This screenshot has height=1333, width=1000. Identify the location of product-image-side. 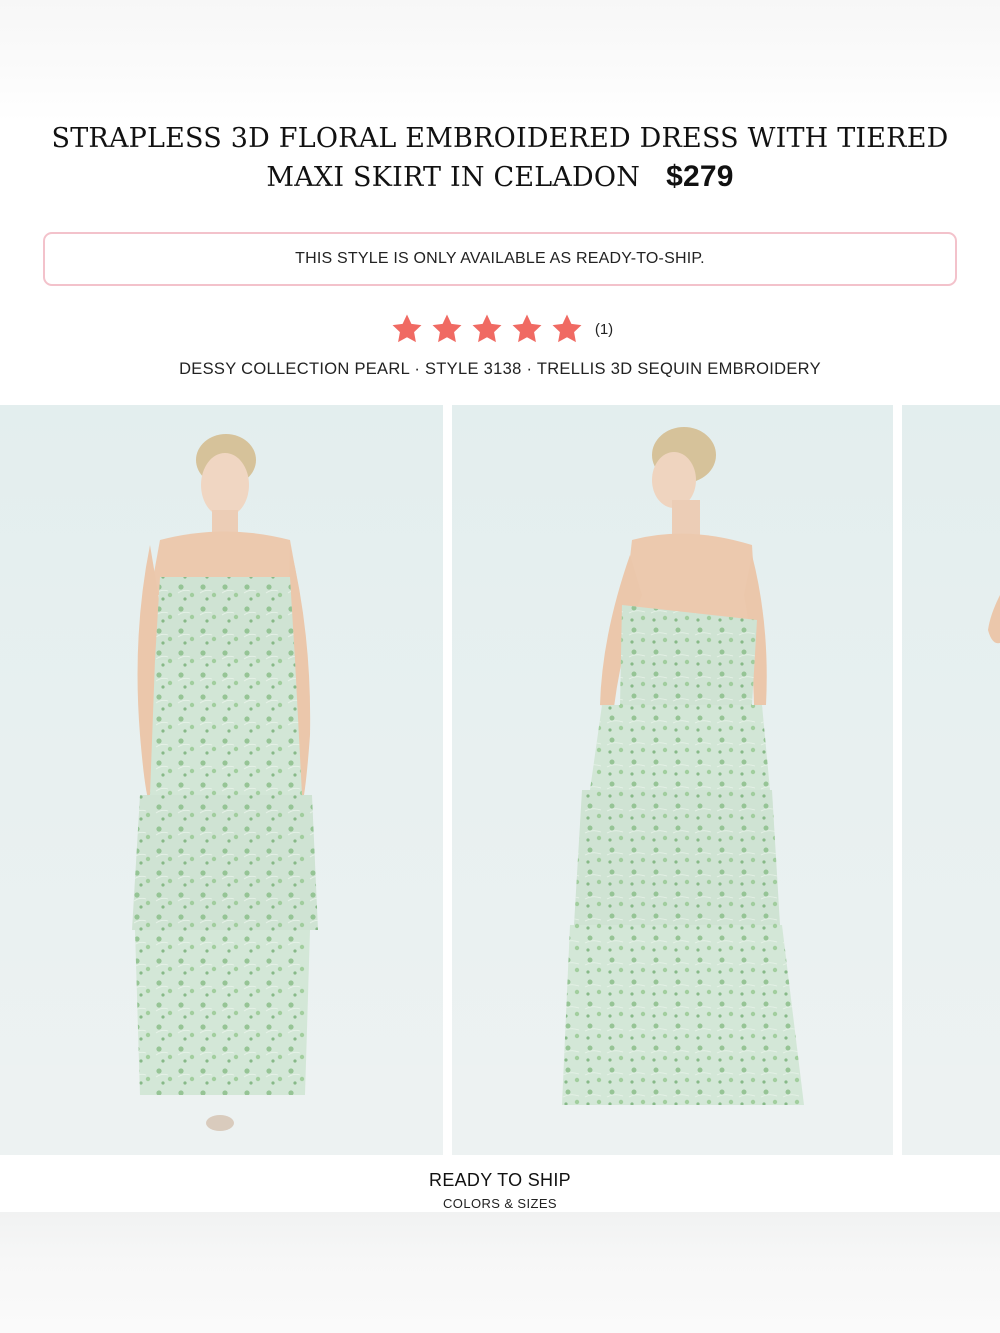
(951, 780).